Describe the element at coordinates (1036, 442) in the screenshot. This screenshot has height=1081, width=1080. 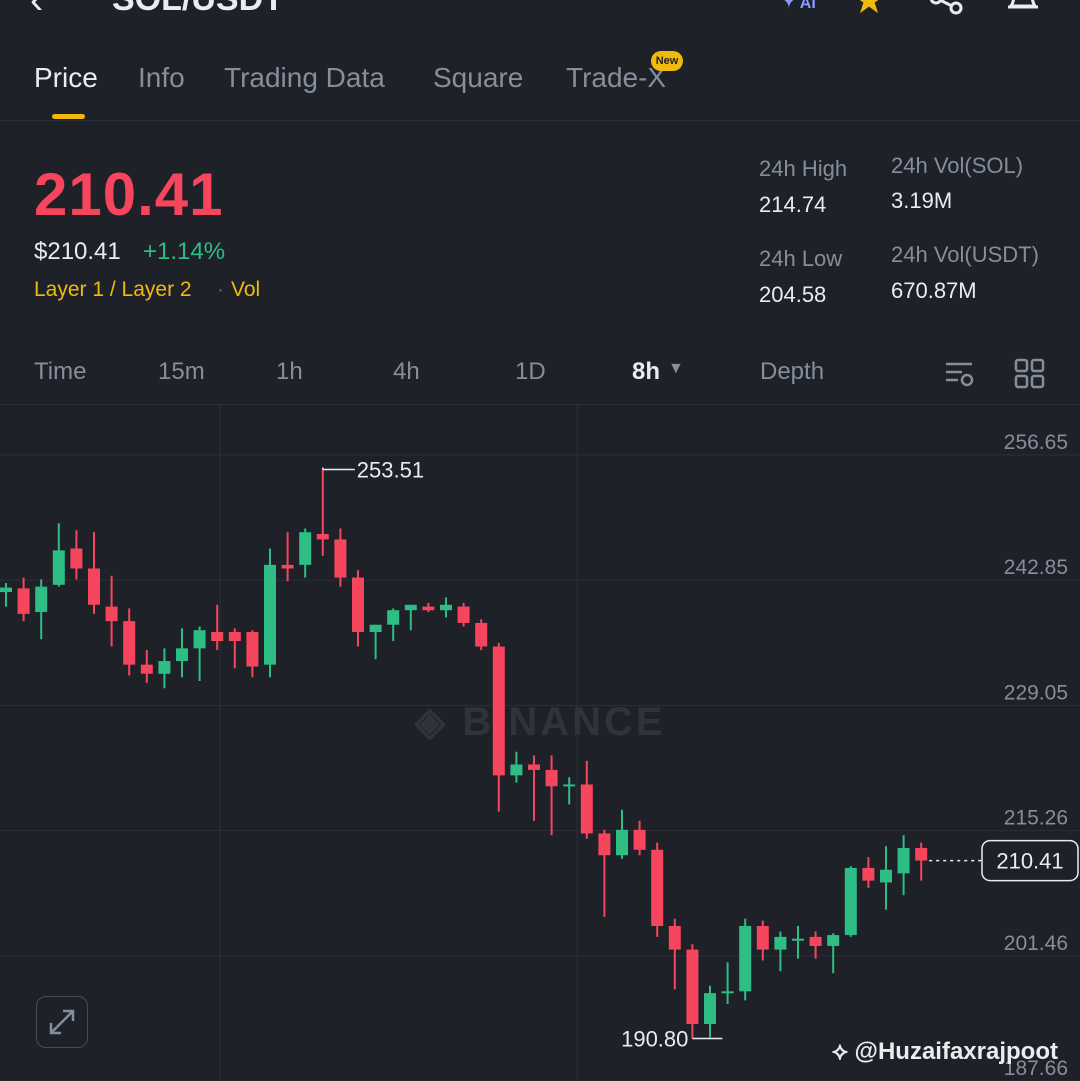
I see `y-tick-label: 256.65` at that location.